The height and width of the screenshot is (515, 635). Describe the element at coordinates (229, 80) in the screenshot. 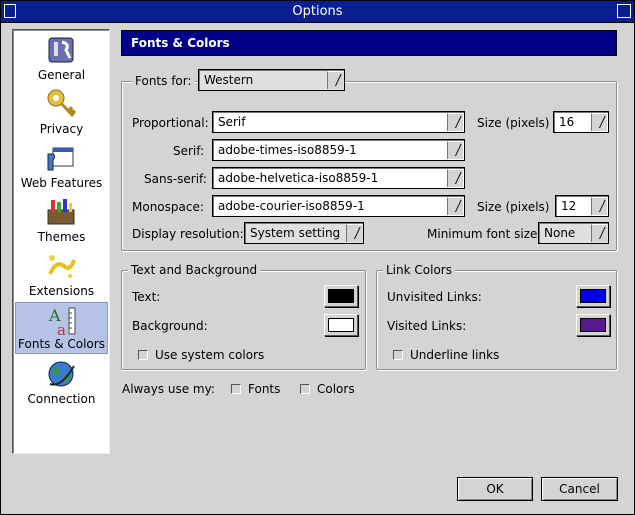

I see `fonts-for-value: Western` at that location.